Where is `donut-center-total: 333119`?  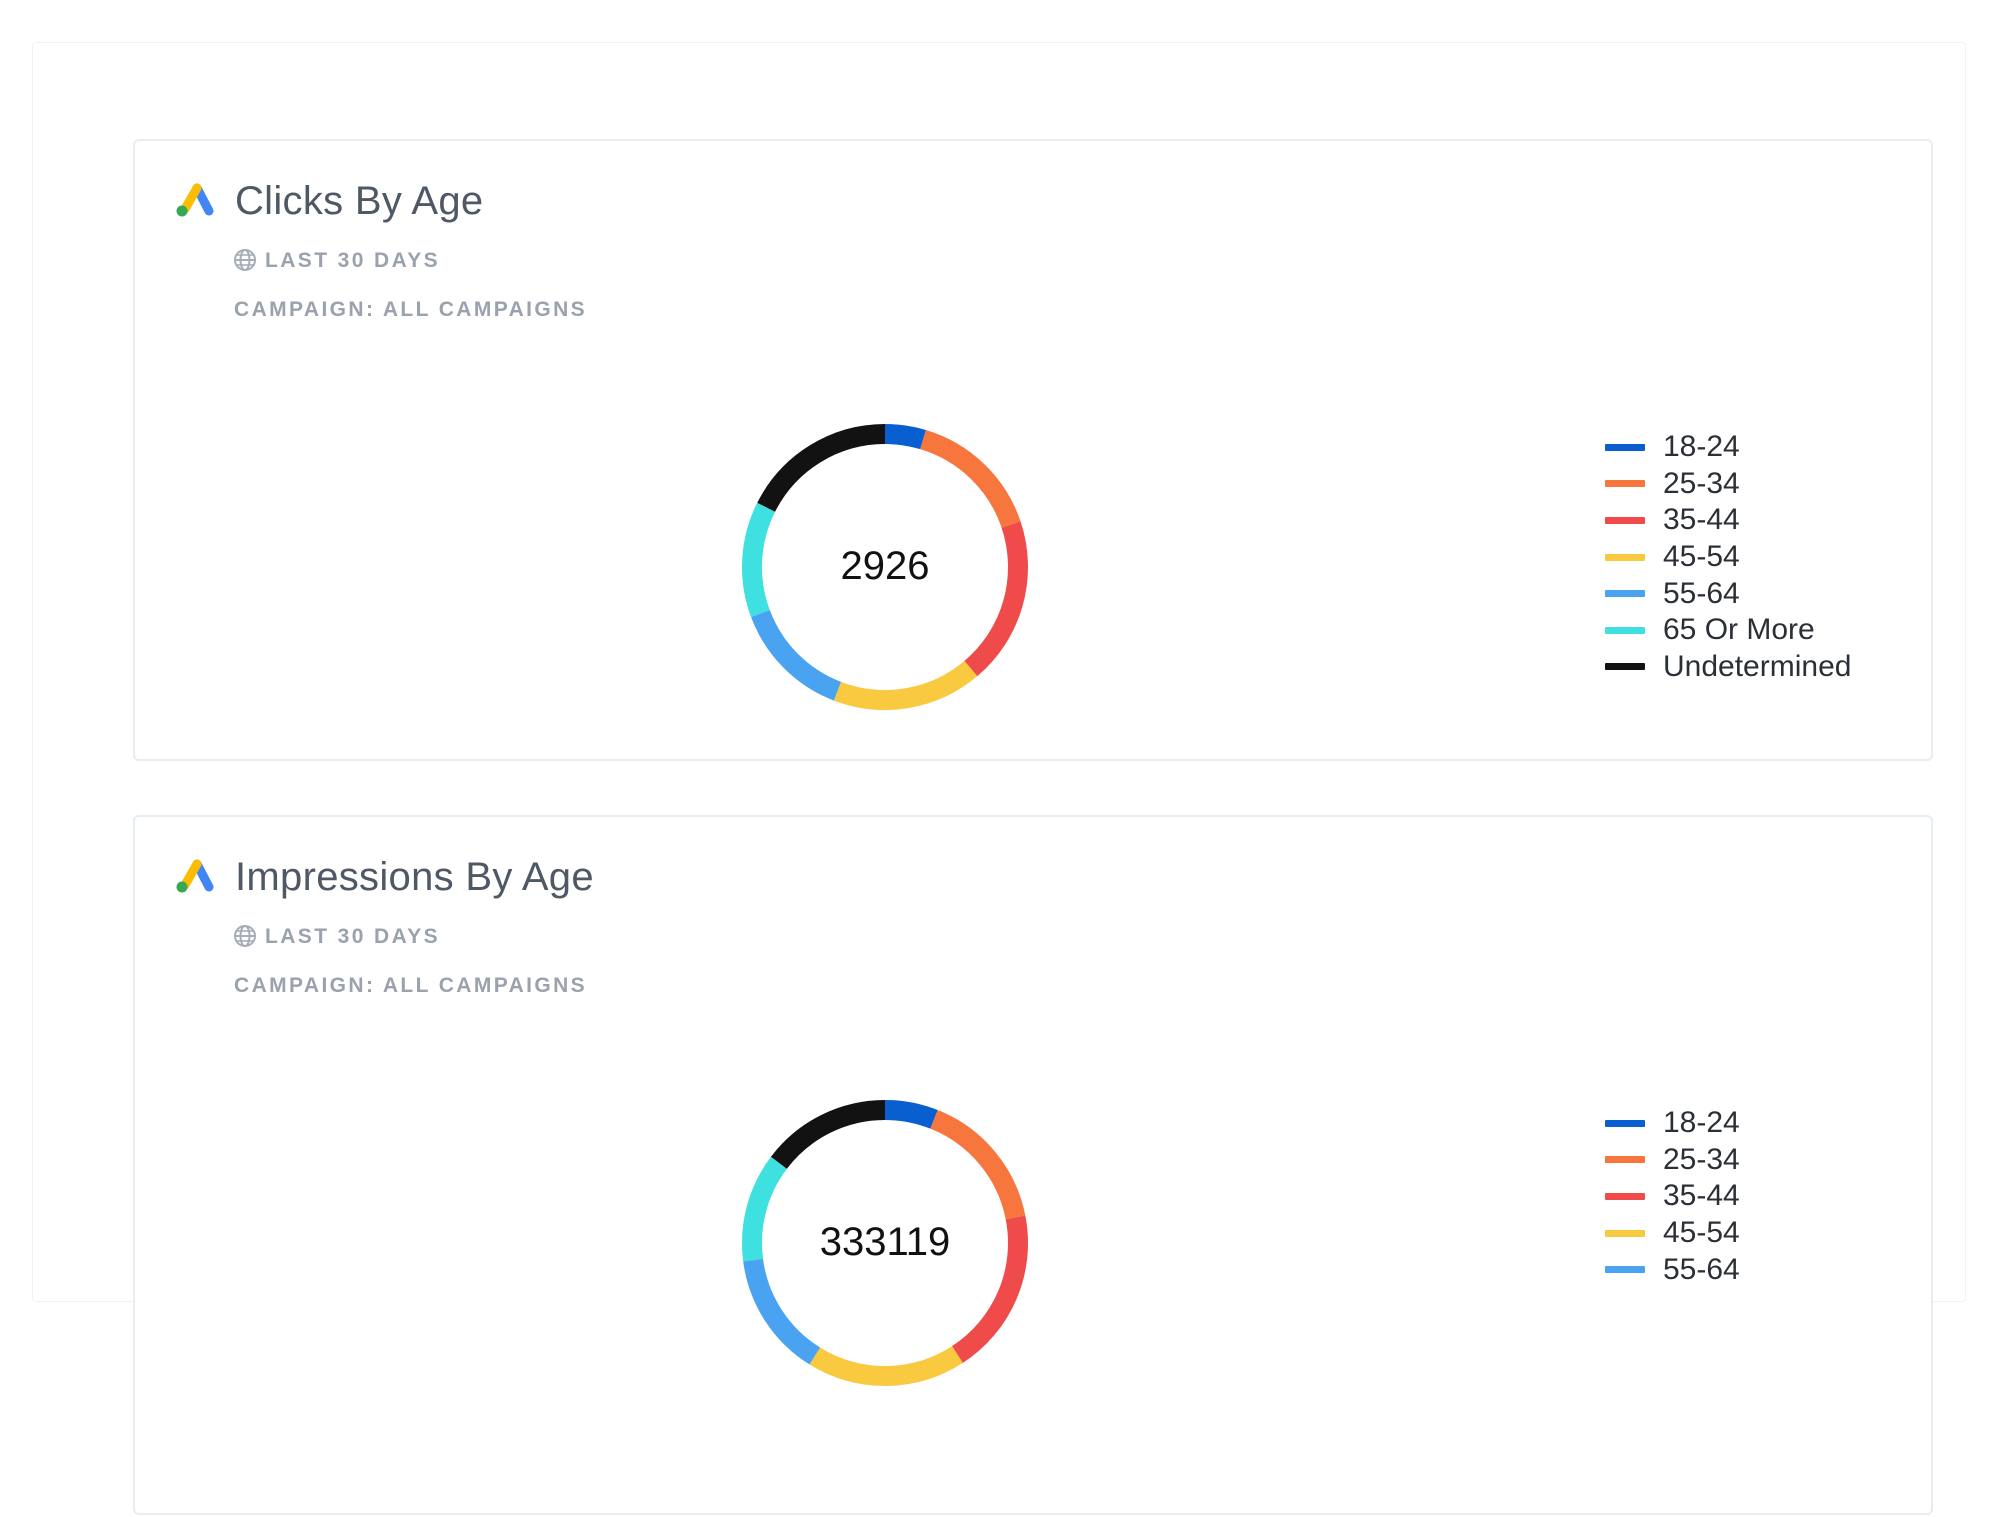 donut-center-total: 333119 is located at coordinates (885, 1242).